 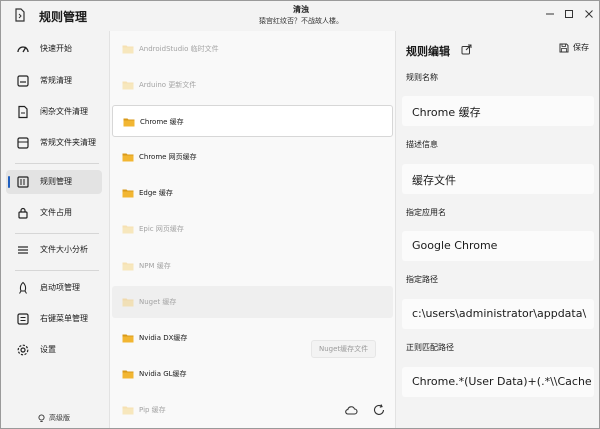 What do you see at coordinates (64, 318) in the screenshot?
I see `sidebar-item-label: 右键菜单管理` at bounding box center [64, 318].